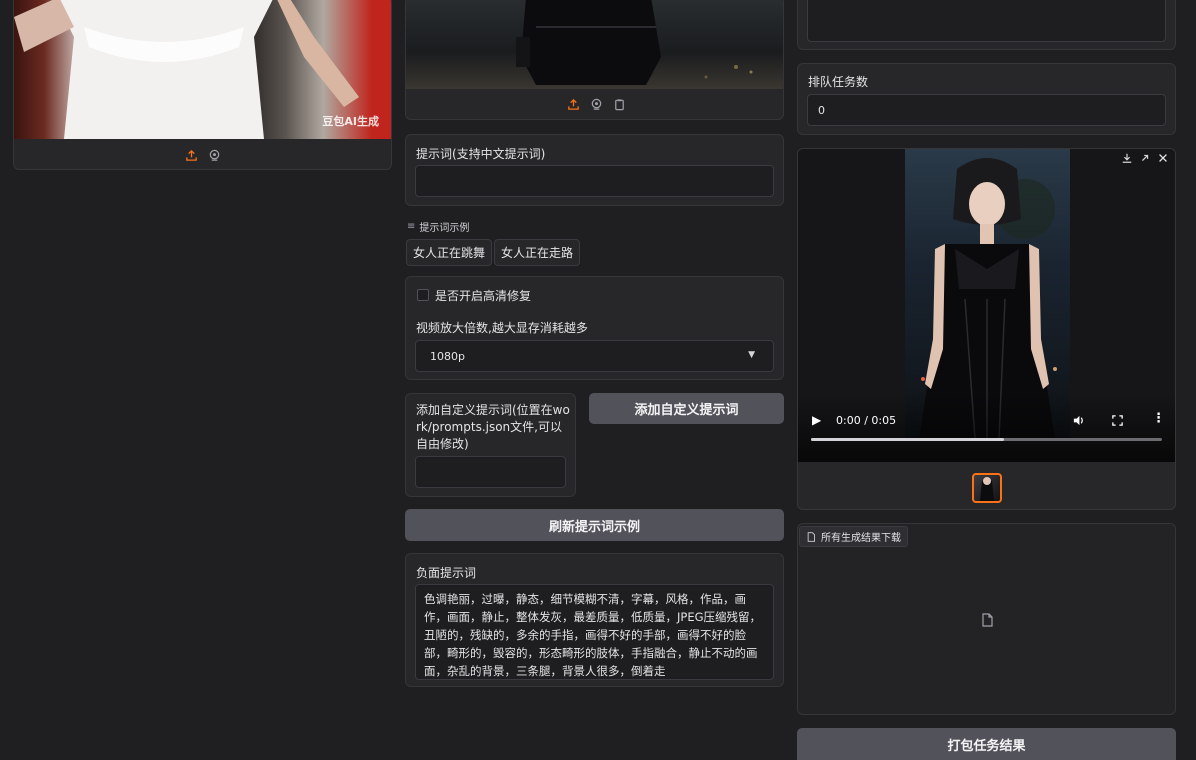  I want to click on list-icon: ≡, so click(411, 226).